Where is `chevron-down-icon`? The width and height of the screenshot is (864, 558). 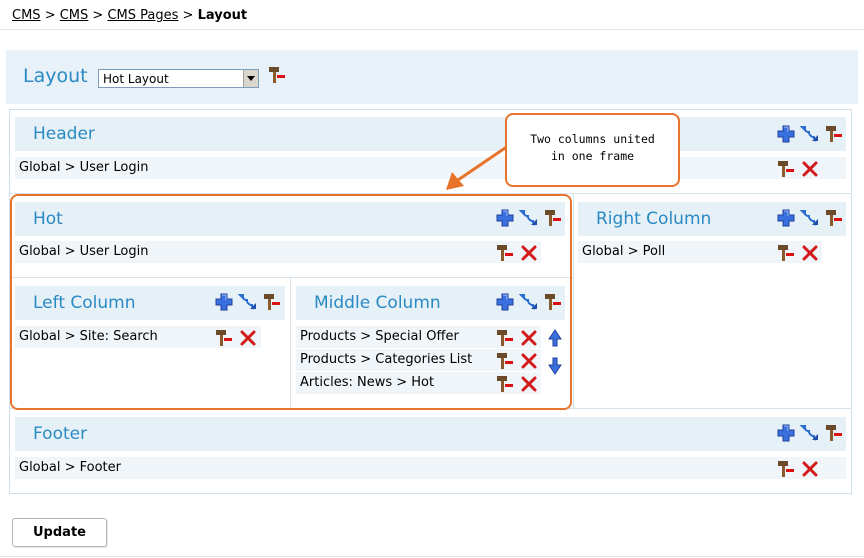
chevron-down-icon is located at coordinates (250, 78).